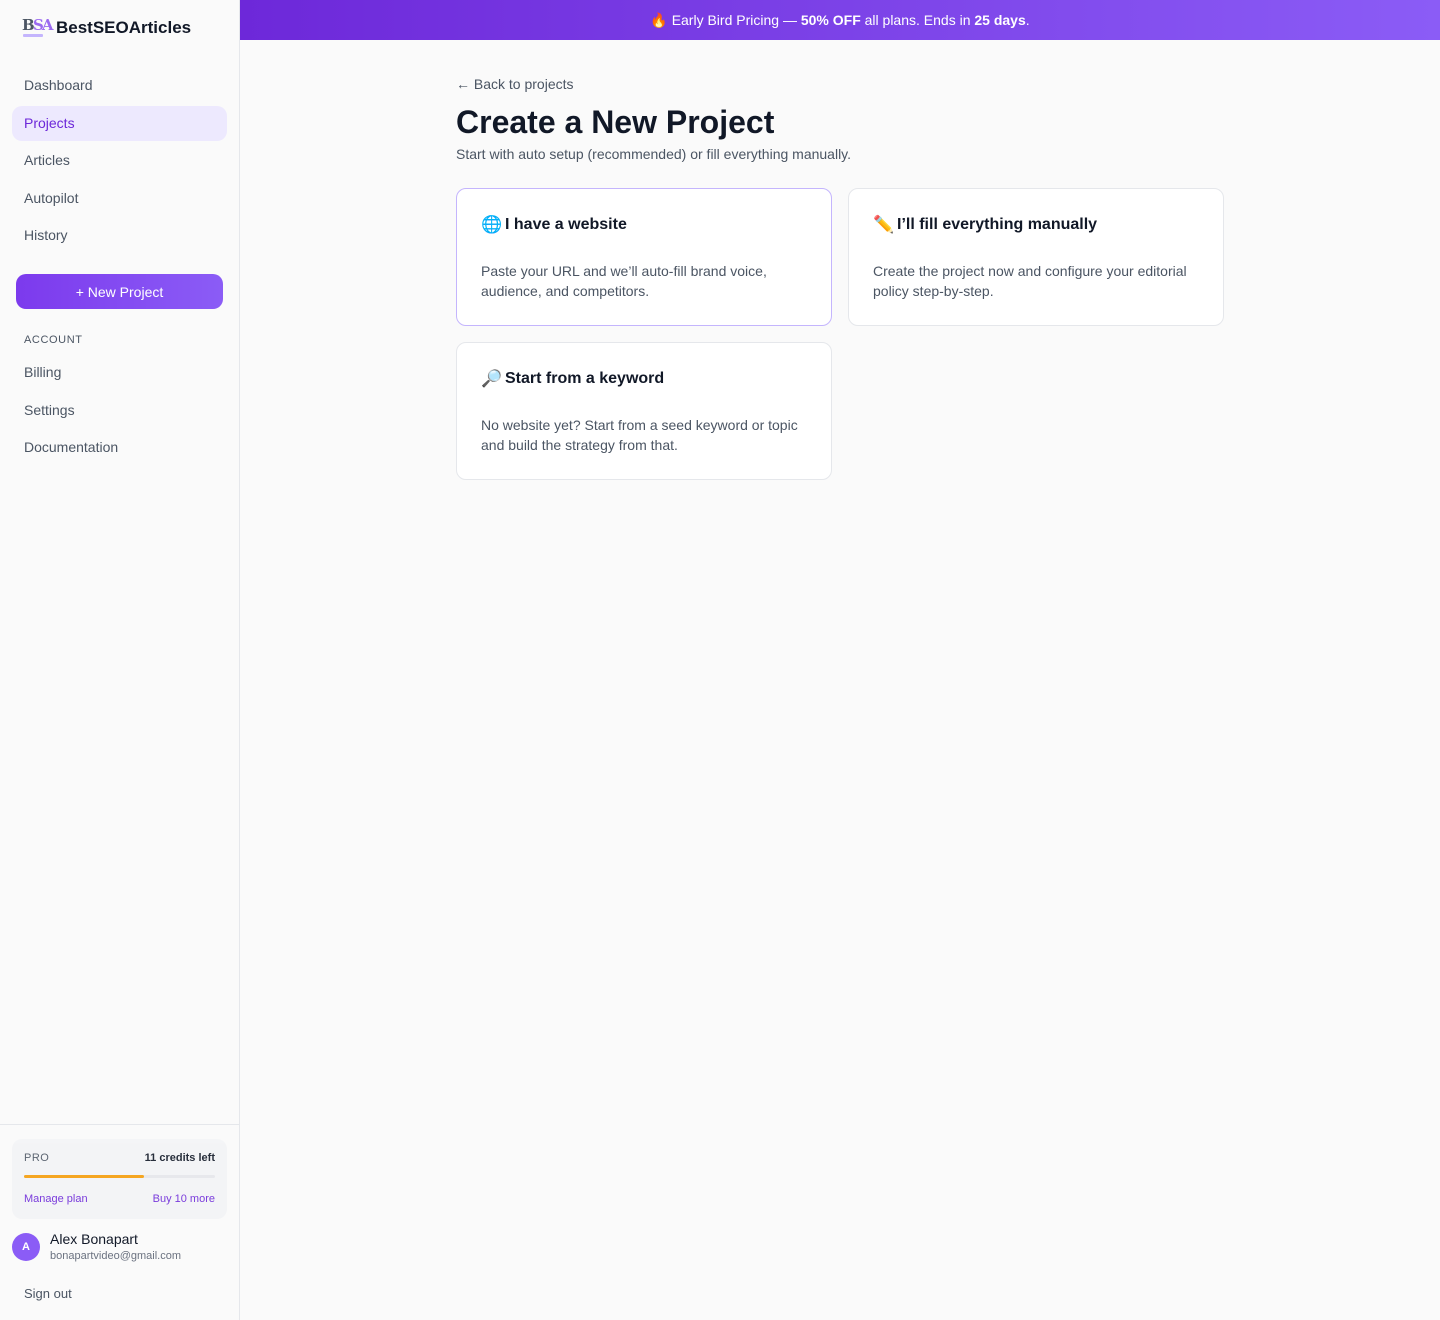  I want to click on sidebar-item-dashboard: Dashboard, so click(119, 85).